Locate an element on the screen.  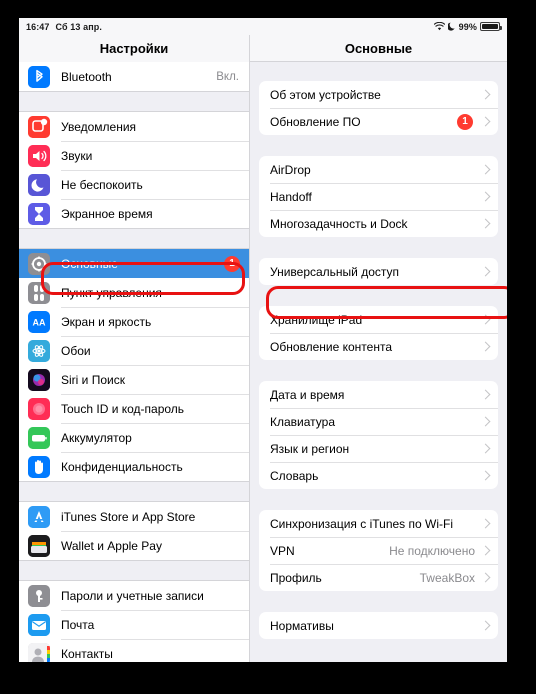
sidebar-item-label: Основные is located at coordinates (89, 263).